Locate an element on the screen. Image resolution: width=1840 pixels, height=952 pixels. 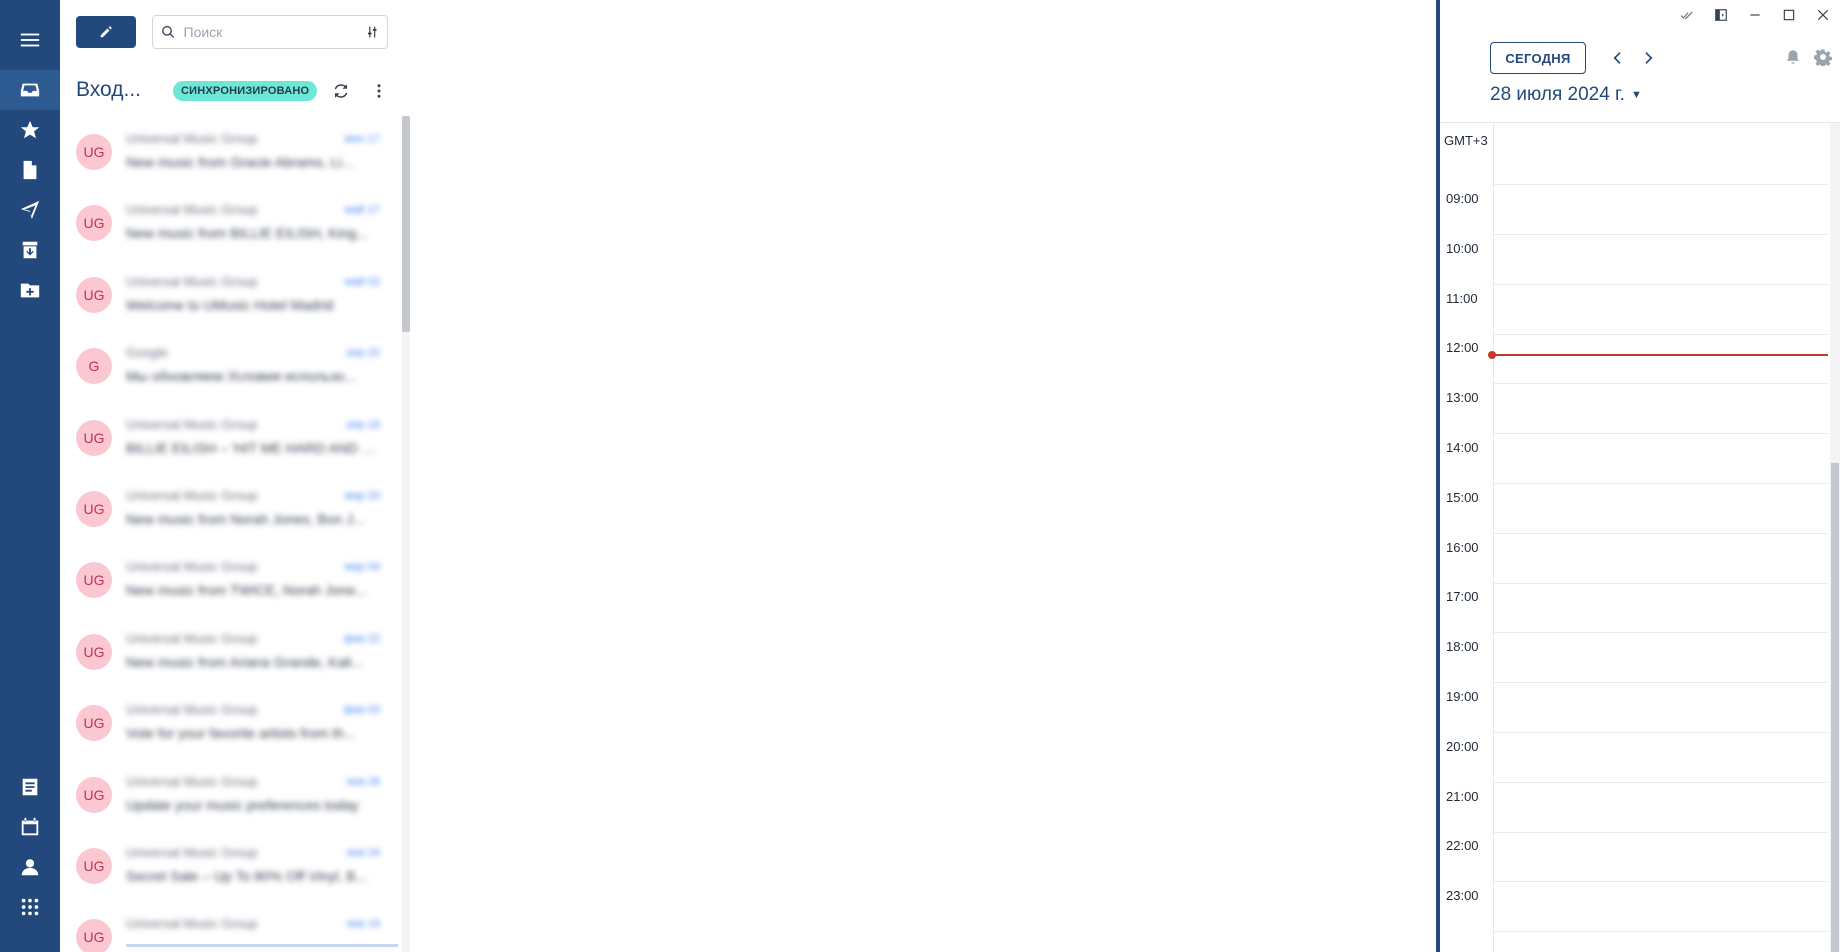
calendar-scrollbar is located at coordinates (1835, 537).